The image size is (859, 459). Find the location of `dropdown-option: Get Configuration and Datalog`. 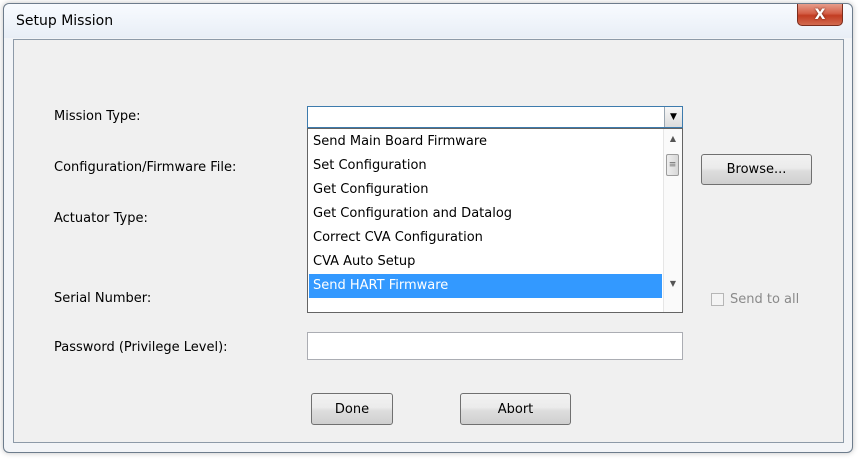

dropdown-option: Get Configuration and Datalog is located at coordinates (485, 214).